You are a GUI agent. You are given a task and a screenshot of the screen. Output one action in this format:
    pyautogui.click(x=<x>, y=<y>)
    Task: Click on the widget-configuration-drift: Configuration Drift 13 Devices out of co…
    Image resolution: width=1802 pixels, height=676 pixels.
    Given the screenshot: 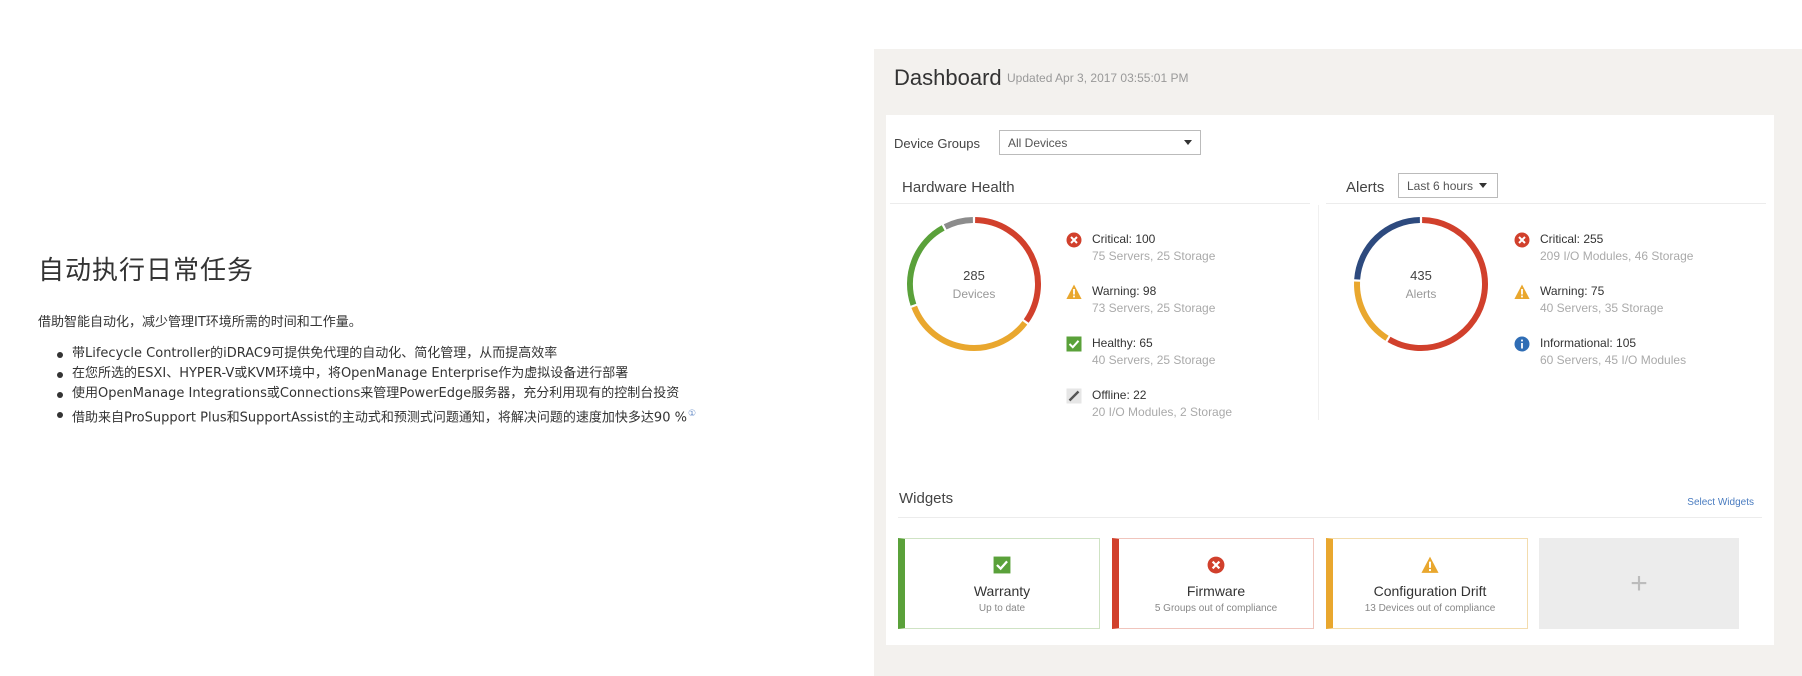 What is the action you would take?
    pyautogui.click(x=1427, y=583)
    